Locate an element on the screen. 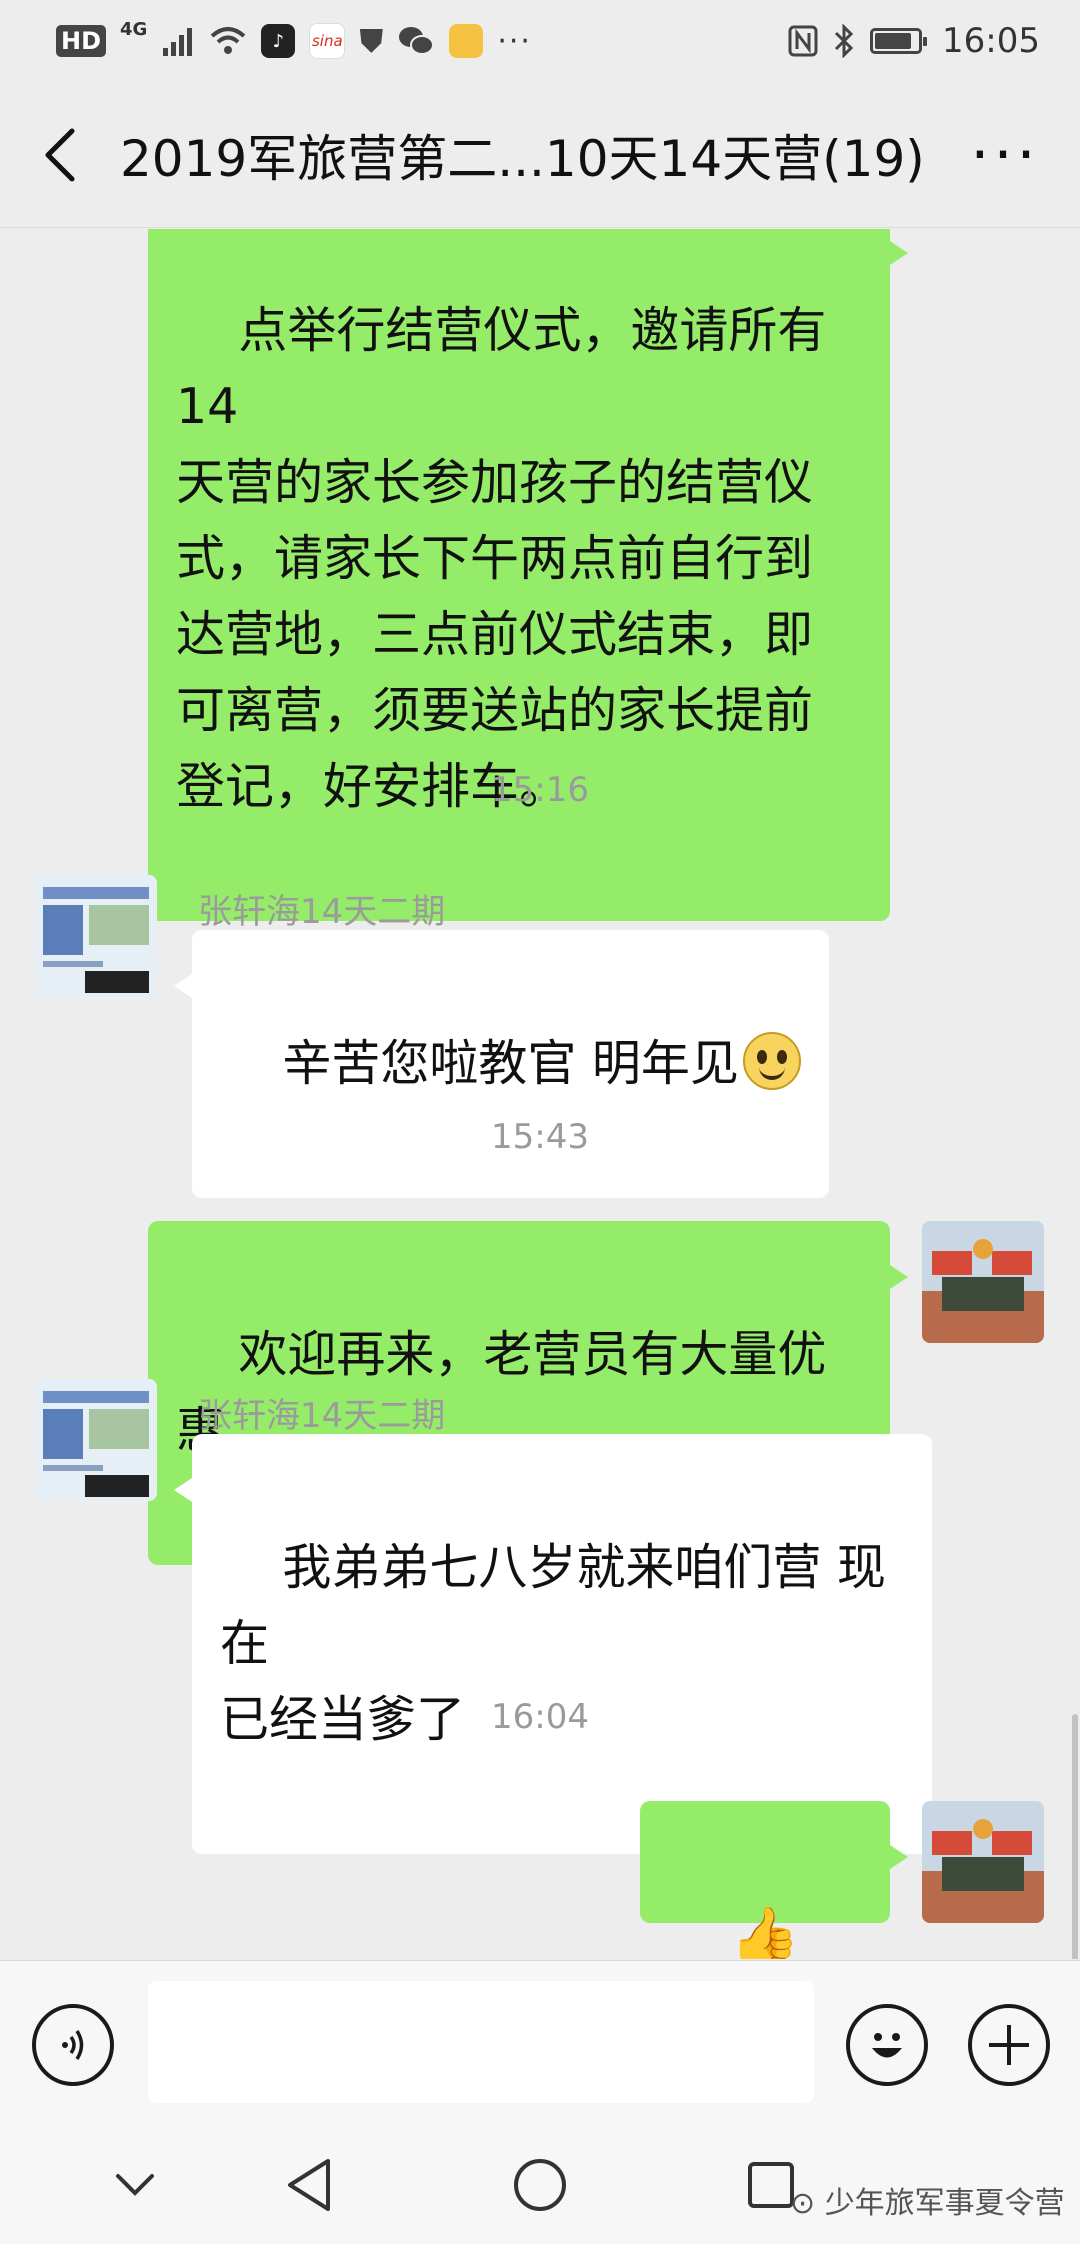 Image resolution: width=1080 pixels, height=2244 pixels. nav-home-button is located at coordinates (540, 2185).